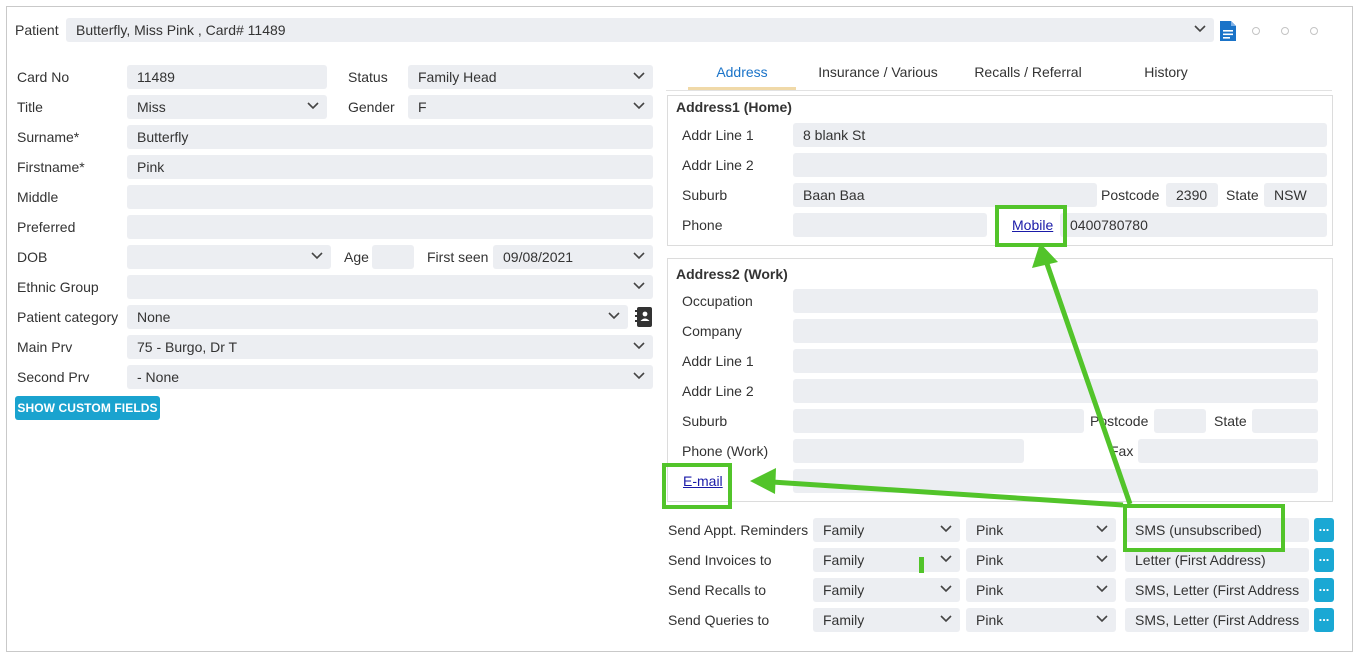 The height and width of the screenshot is (660, 1361). Describe the element at coordinates (941, 375) in the screenshot. I see `annotation-arrows` at that location.